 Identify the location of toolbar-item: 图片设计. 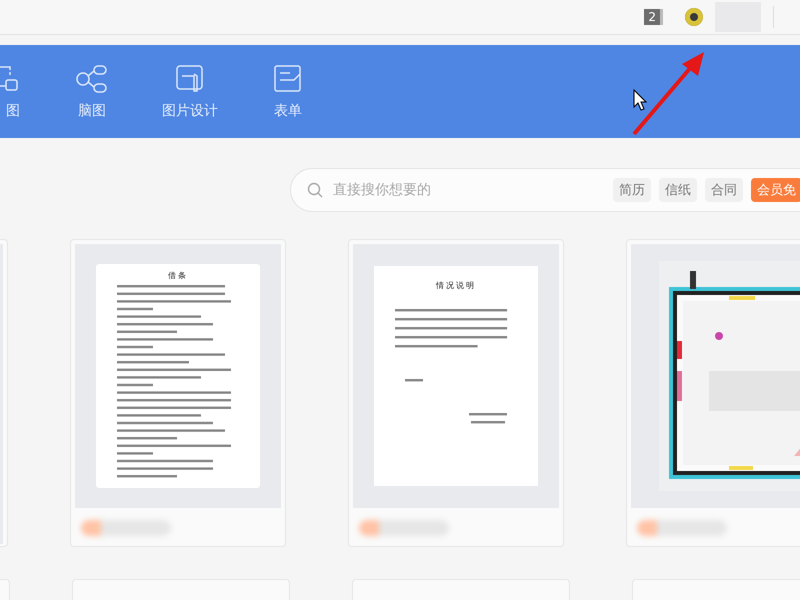
(190, 91).